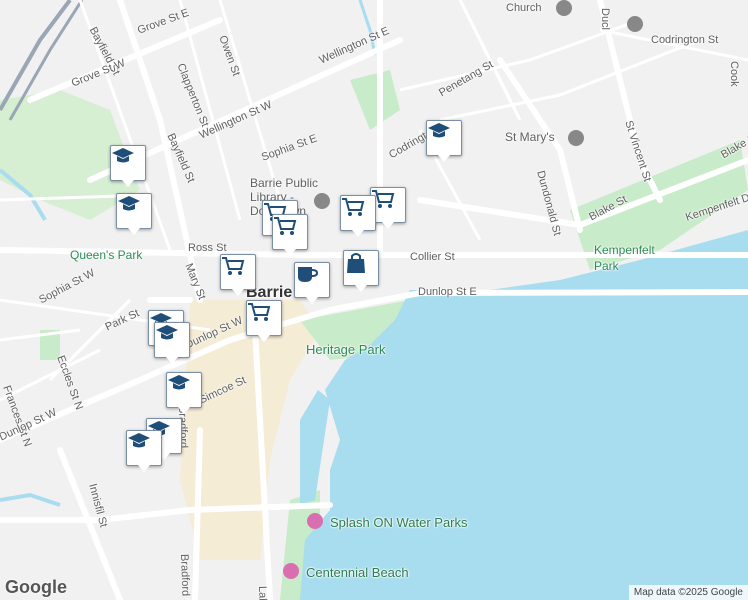  Describe the element at coordinates (635, 24) in the screenshot. I see `school-building-icon` at that location.